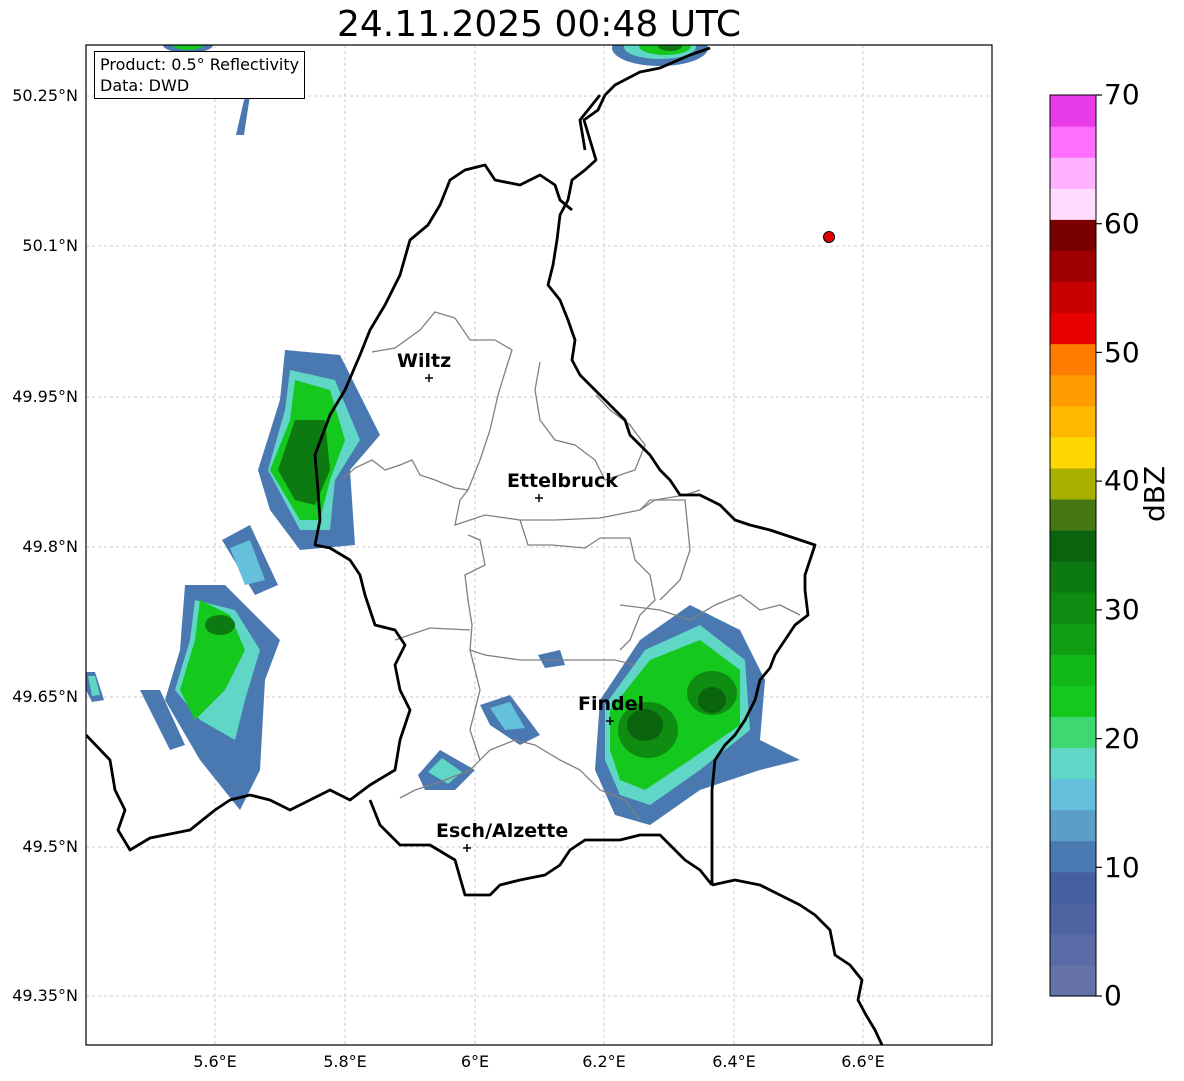 This screenshot has width=1184, height=1081. What do you see at coordinates (200, 64) in the screenshot?
I see `product-label: Product: 0.5° Reflectivity` at bounding box center [200, 64].